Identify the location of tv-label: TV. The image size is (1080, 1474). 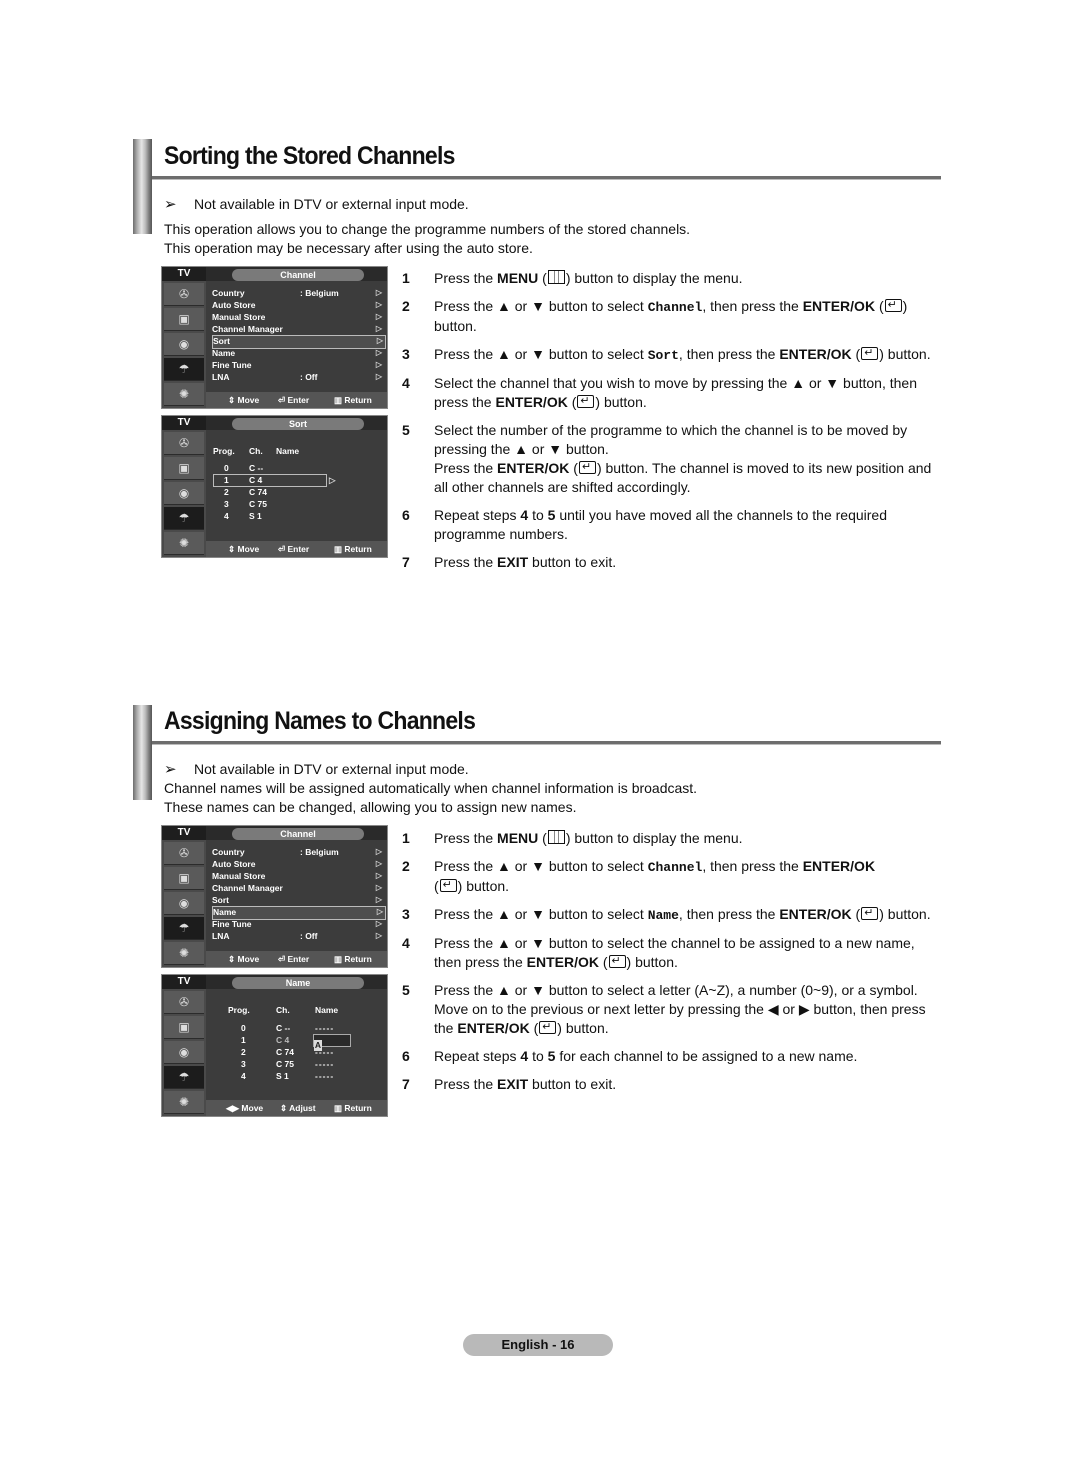
(184, 274).